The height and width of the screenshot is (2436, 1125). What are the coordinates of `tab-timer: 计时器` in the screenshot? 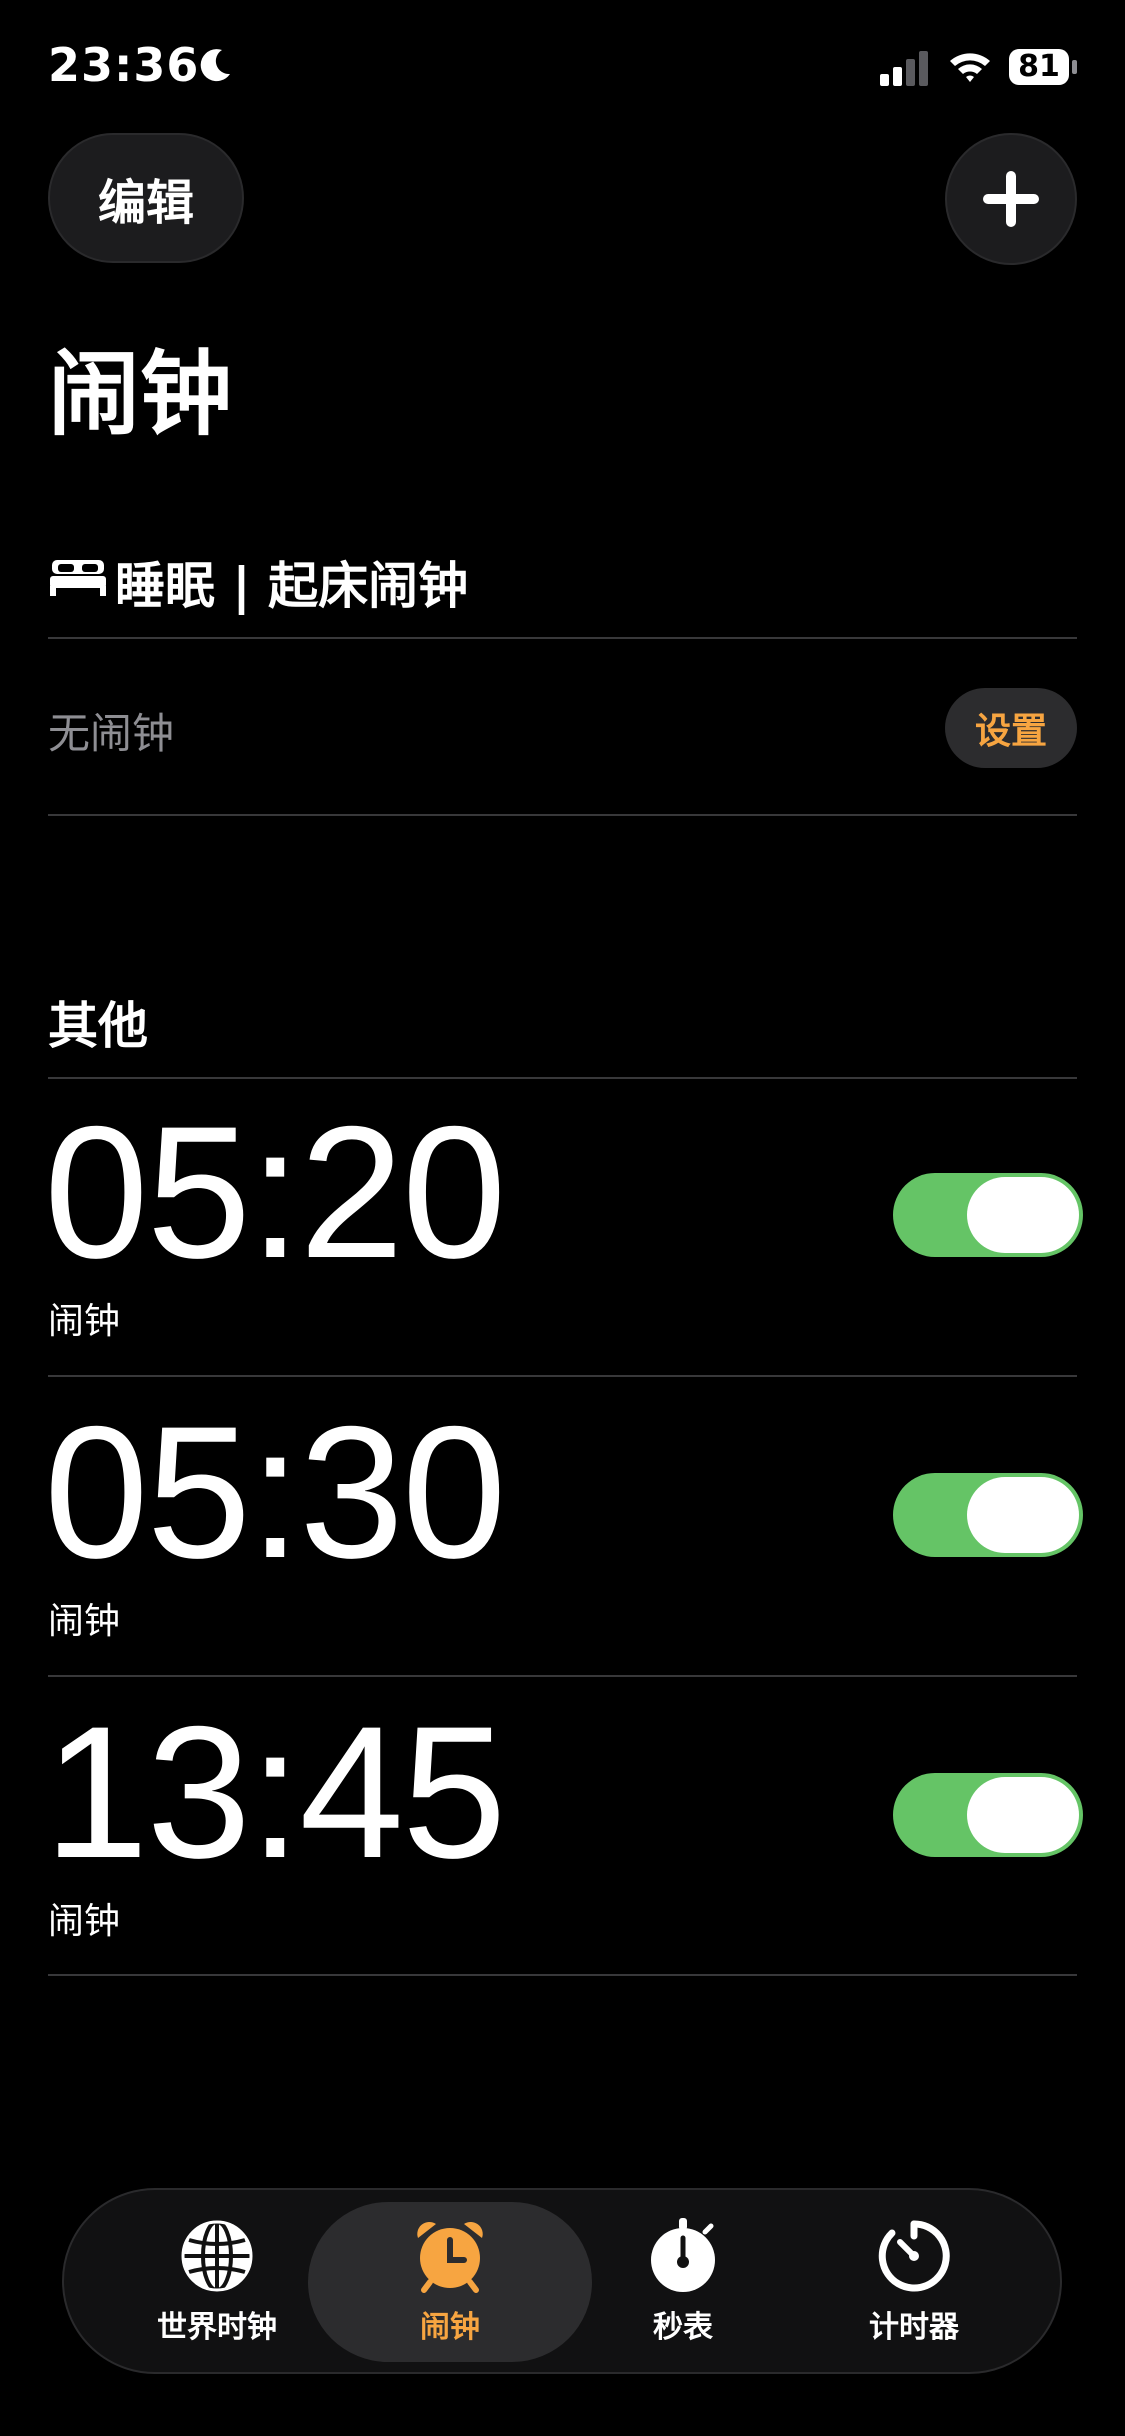 It's located at (914, 2281).